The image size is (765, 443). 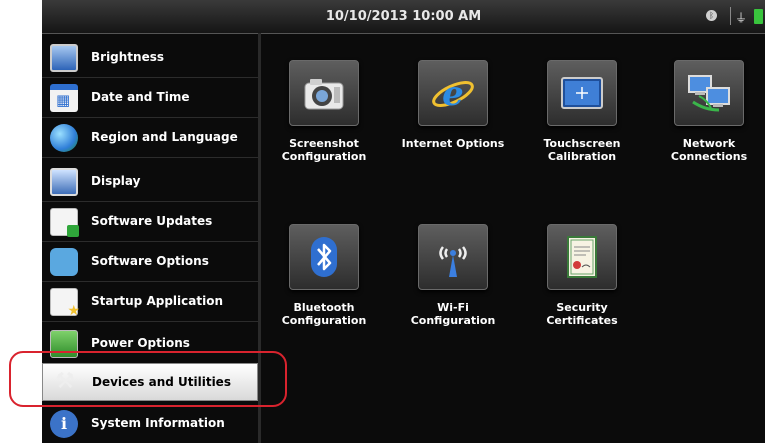 I want to click on sidebar-item-system-information: i System Information, so click(x=150, y=423).